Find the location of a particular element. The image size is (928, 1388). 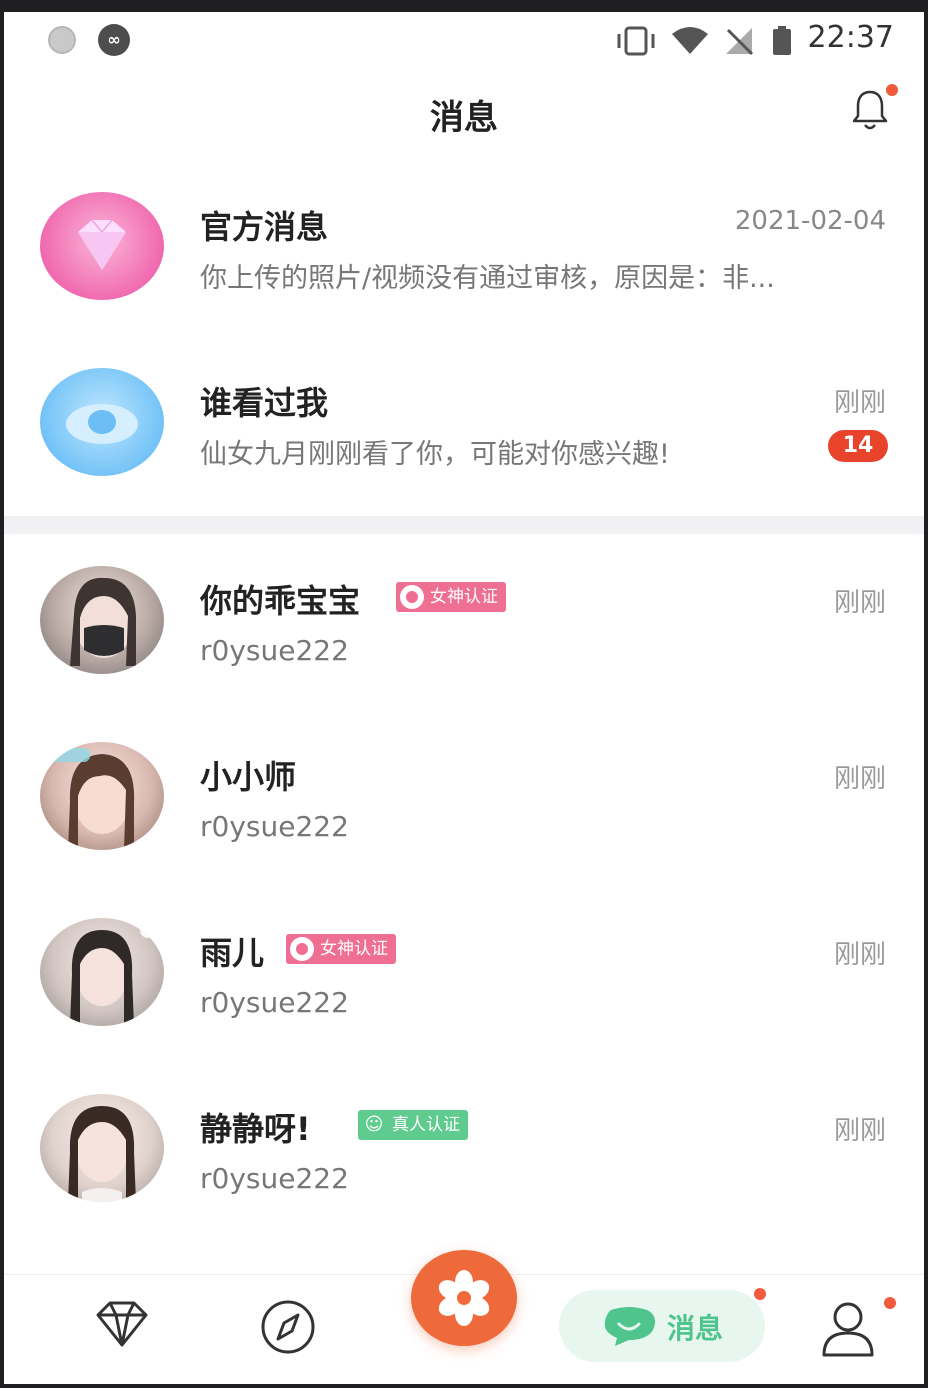

battery-icon is located at coordinates (782, 40).